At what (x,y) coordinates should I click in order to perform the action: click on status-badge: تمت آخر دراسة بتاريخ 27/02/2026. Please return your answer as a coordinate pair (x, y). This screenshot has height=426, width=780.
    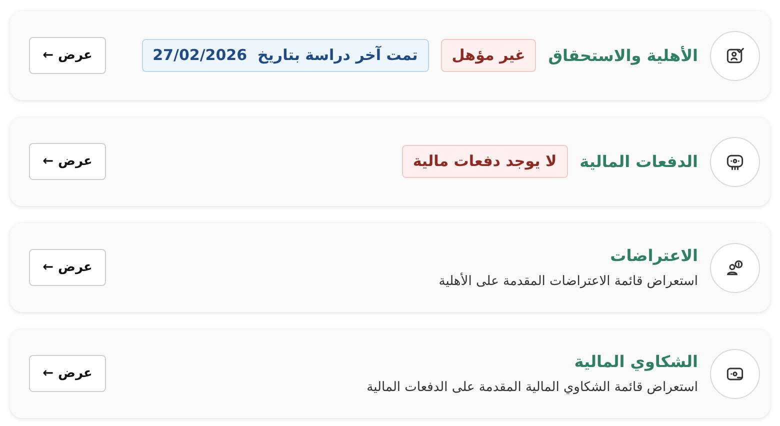
    Looking at the image, I should click on (285, 55).